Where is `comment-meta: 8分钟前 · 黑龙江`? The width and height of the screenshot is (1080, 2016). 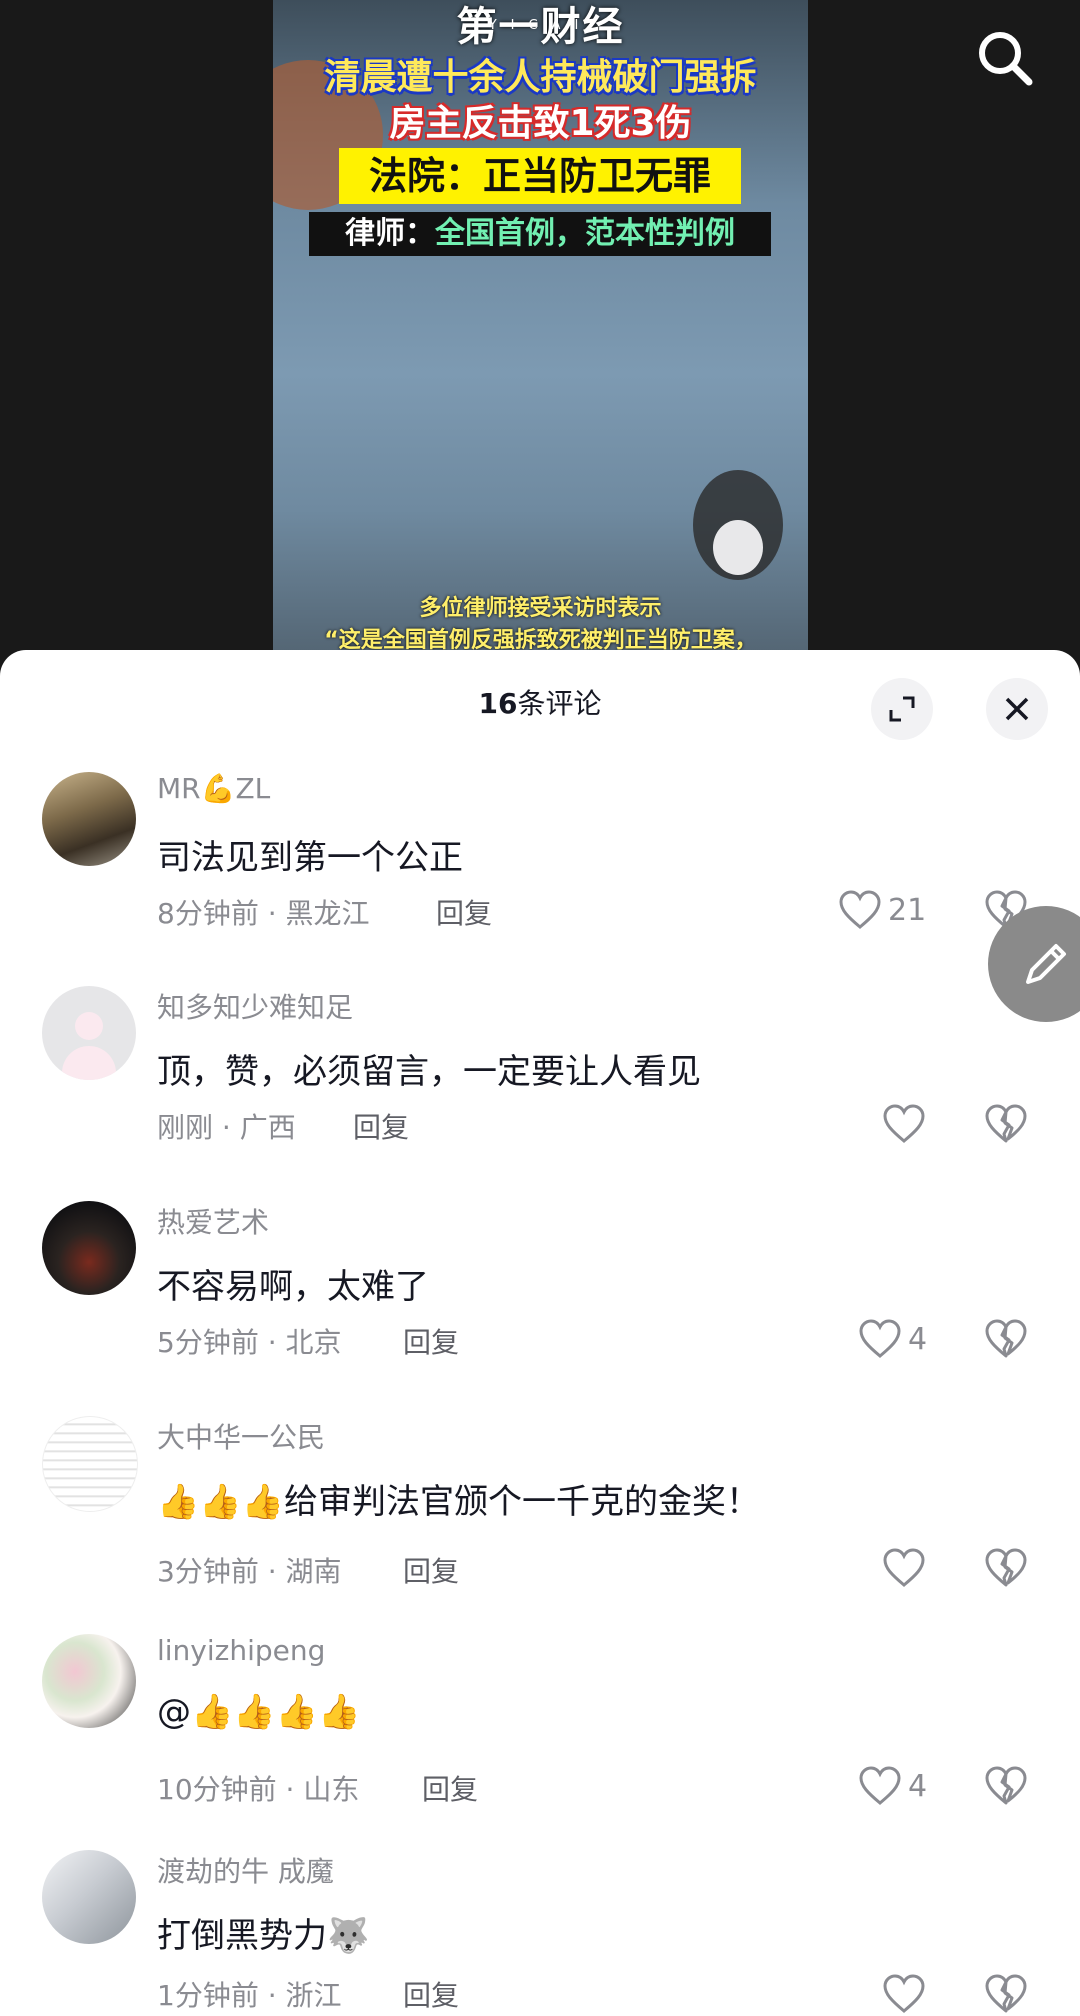
comment-meta: 8分钟前 · 黑龙江 is located at coordinates (263, 912).